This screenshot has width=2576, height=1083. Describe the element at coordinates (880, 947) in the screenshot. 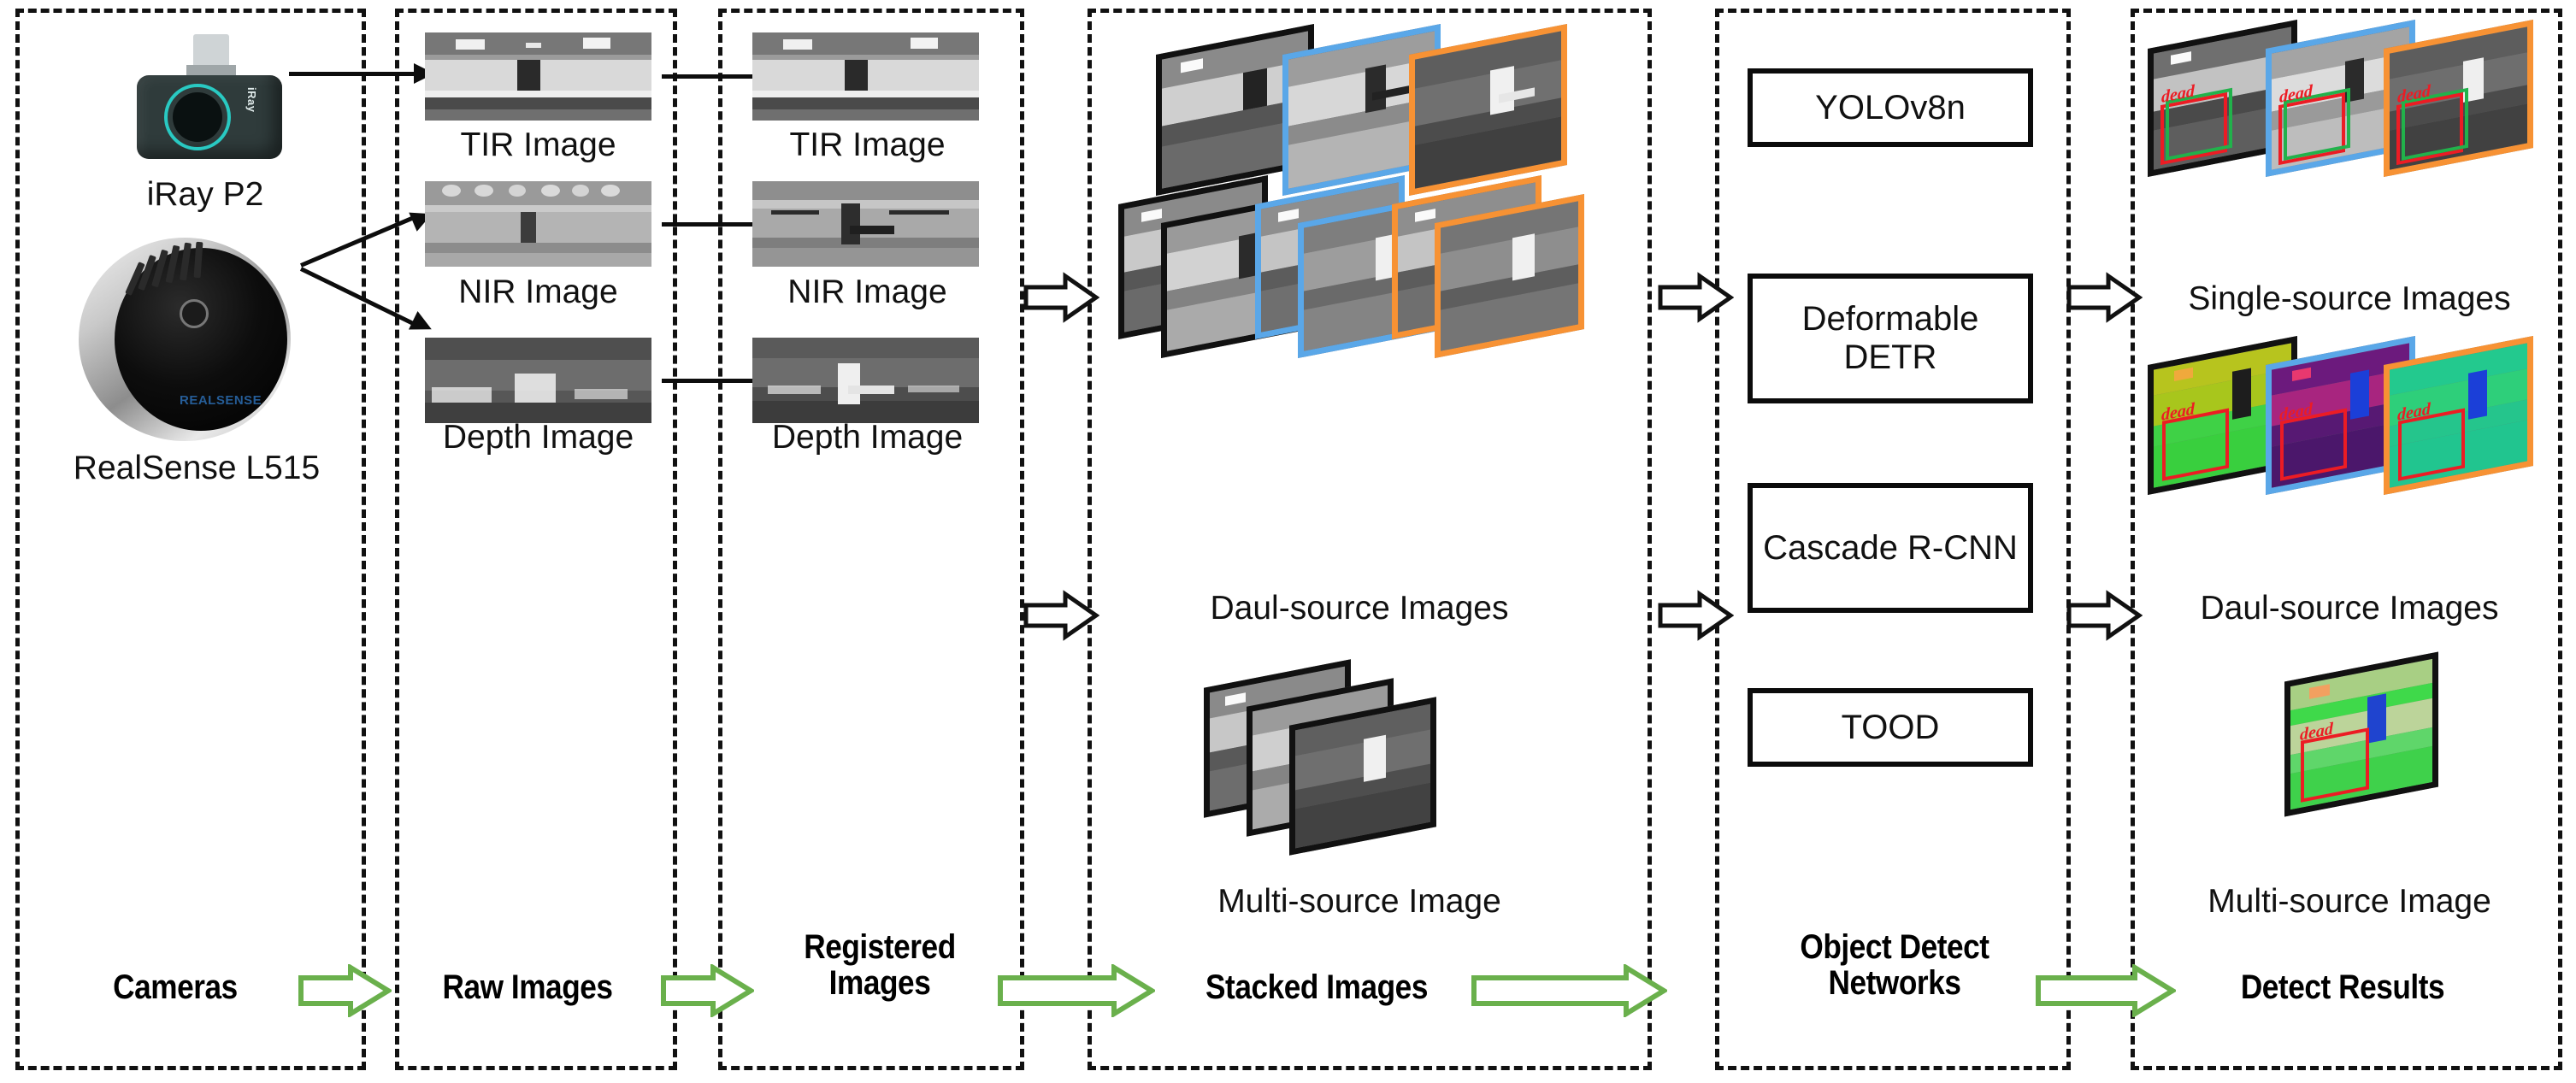

I see `flow-label-line1: Registered` at that location.